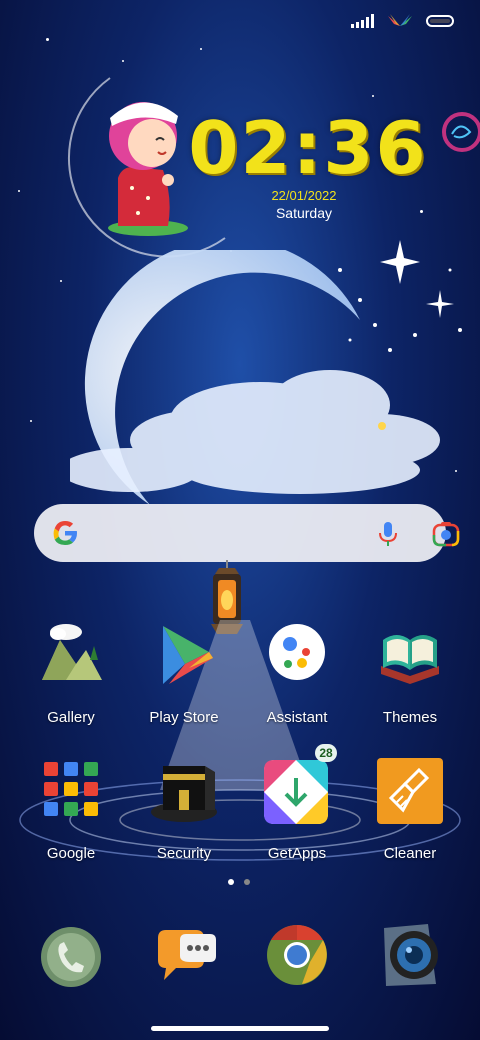 This screenshot has height=1040, width=480. I want to click on chrome-icon, so click(297, 955).